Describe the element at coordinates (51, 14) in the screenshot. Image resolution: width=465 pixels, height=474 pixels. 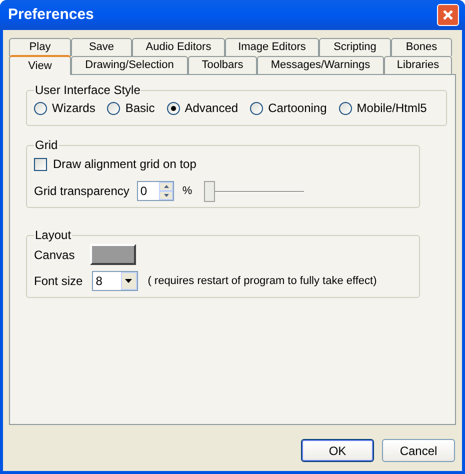
I see `window-title: Preferences` at that location.